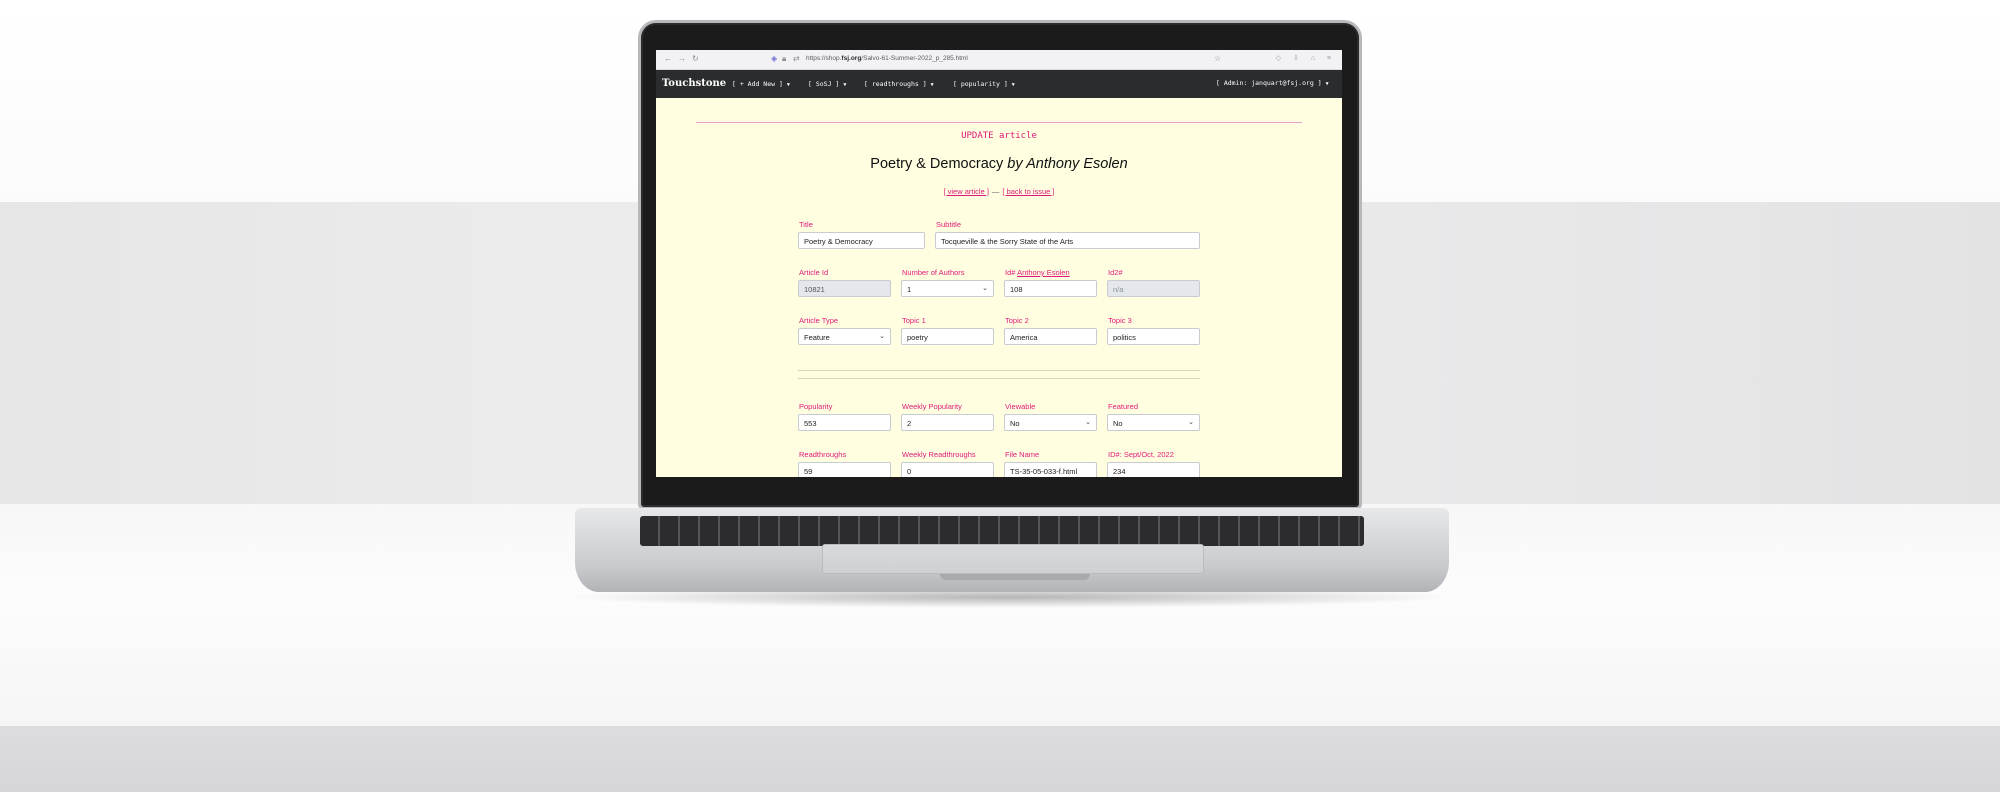  What do you see at coordinates (823, 454) in the screenshot?
I see `readthroughs-label: Readthroughs` at bounding box center [823, 454].